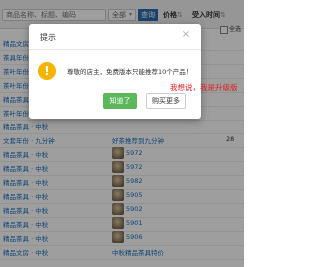  What do you see at coordinates (48, 37) in the screenshot?
I see `dialog-title: 提示` at bounding box center [48, 37].